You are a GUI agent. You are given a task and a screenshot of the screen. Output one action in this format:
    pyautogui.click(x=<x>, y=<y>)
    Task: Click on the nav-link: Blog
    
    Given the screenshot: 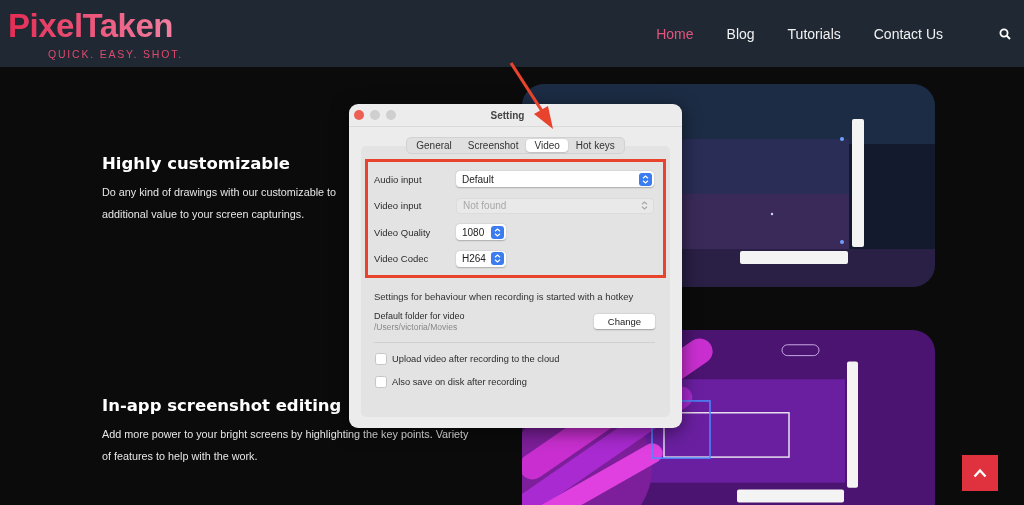 What is the action you would take?
    pyautogui.click(x=740, y=33)
    